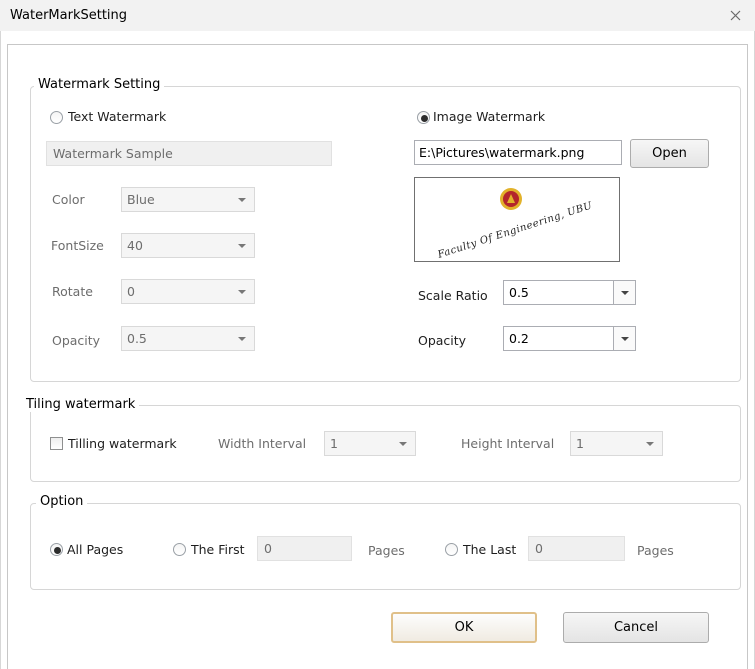  I want to click on tiling-watermark-title: Tiling watermark, so click(81, 404).